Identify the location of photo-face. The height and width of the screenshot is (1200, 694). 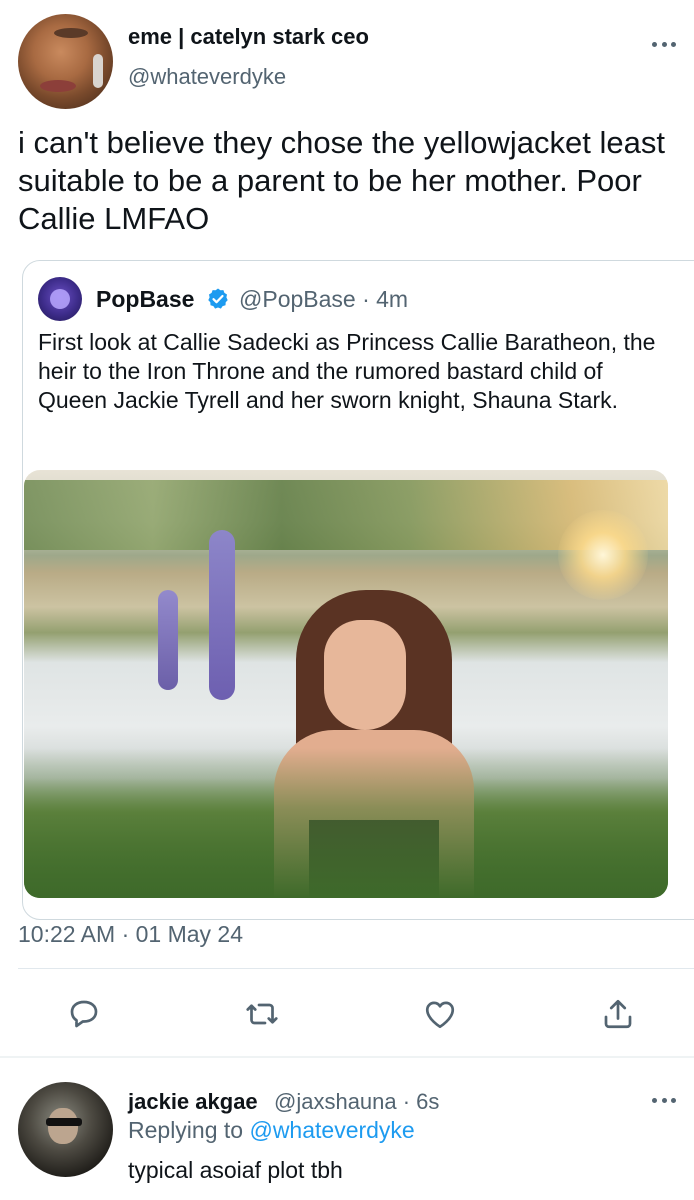
(365, 675).